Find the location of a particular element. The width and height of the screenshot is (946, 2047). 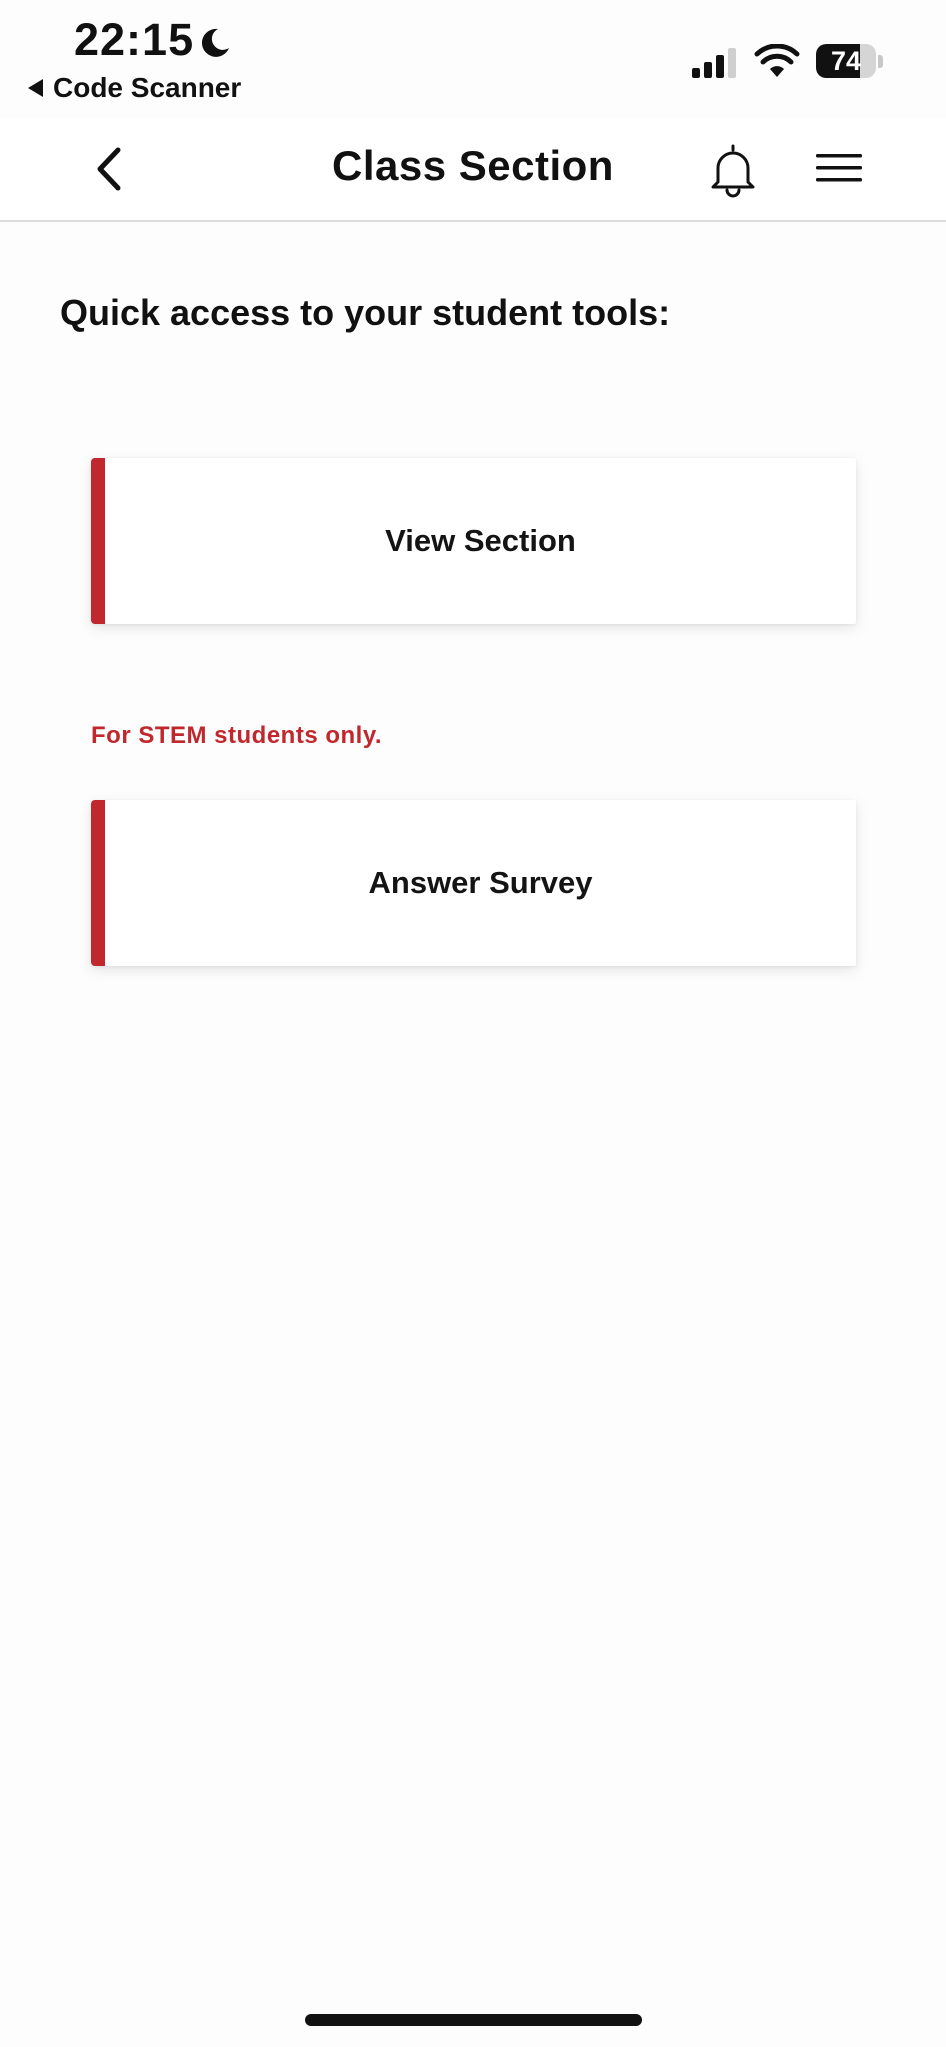

battery-icon: 74 is located at coordinates (850, 62).